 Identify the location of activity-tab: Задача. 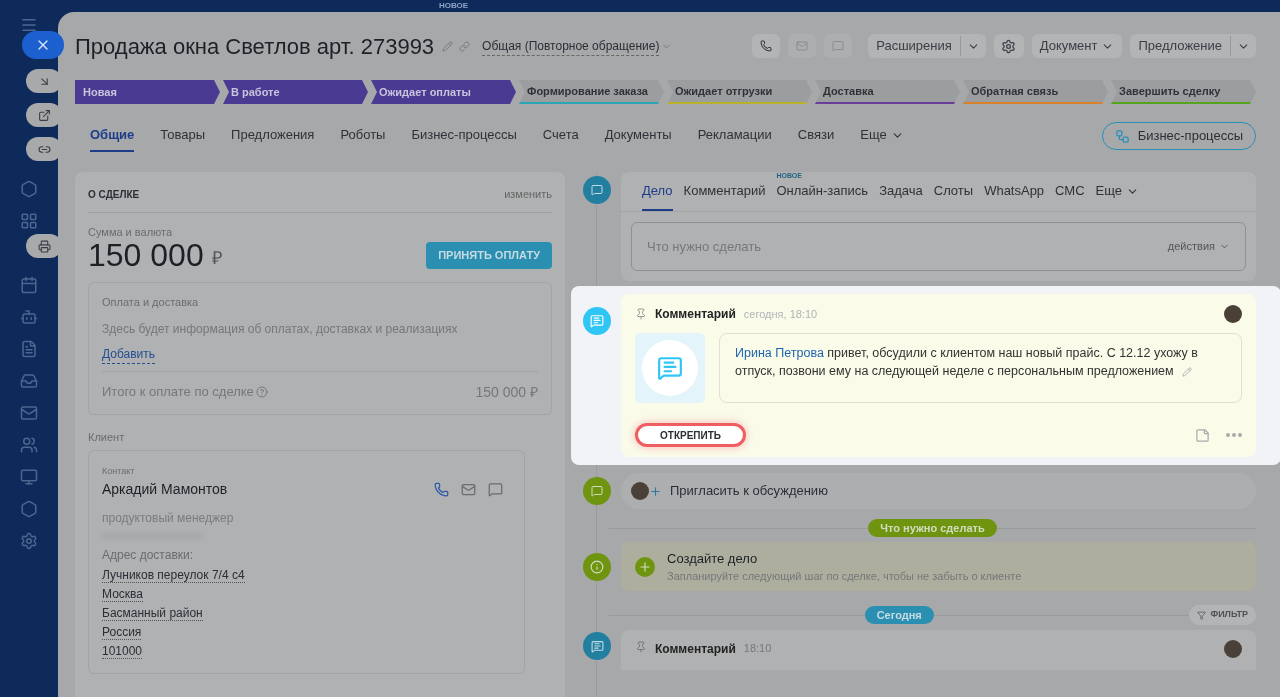
(901, 192).